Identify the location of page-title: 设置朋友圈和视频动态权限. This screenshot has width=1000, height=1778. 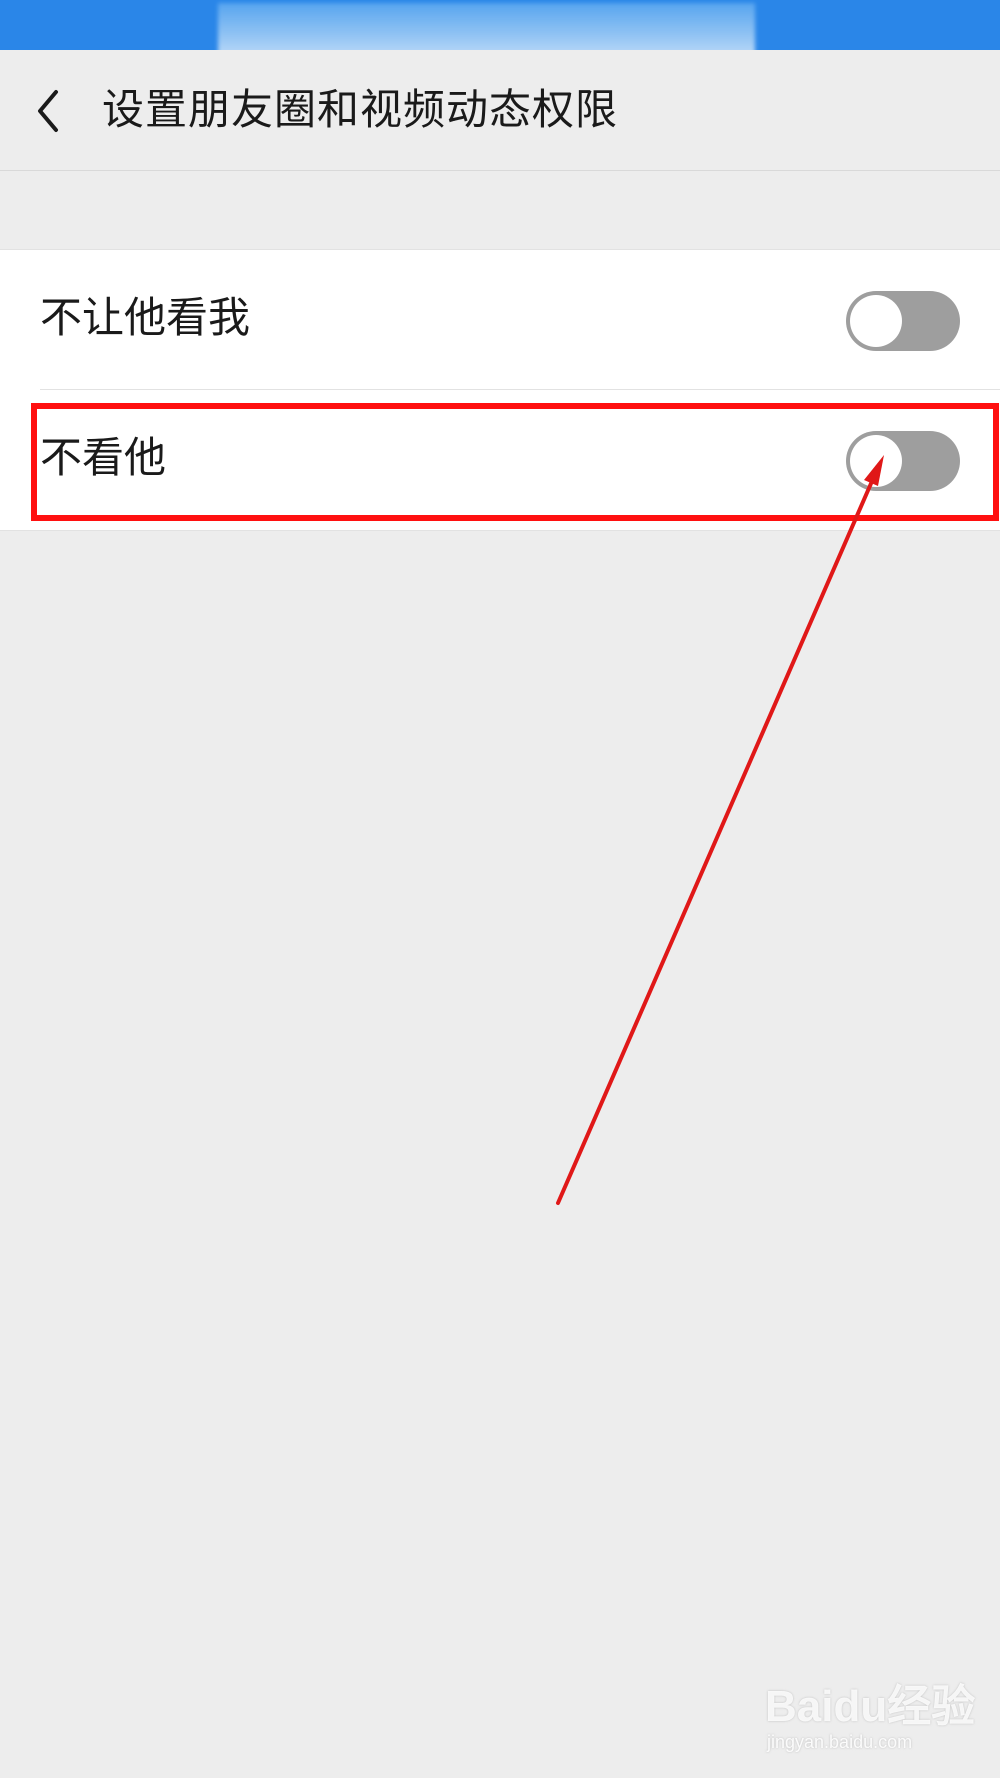
(360, 109).